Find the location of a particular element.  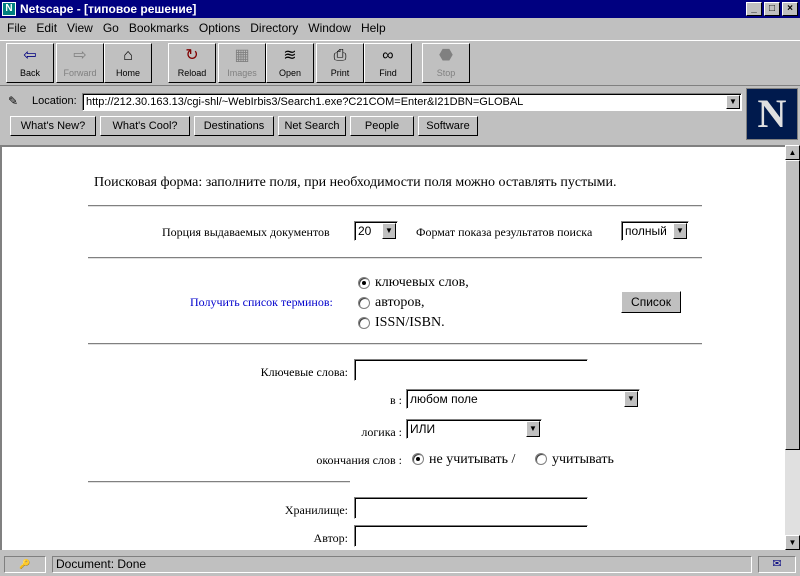

keywords-label: Ключевые слова: is located at coordinates (304, 372).